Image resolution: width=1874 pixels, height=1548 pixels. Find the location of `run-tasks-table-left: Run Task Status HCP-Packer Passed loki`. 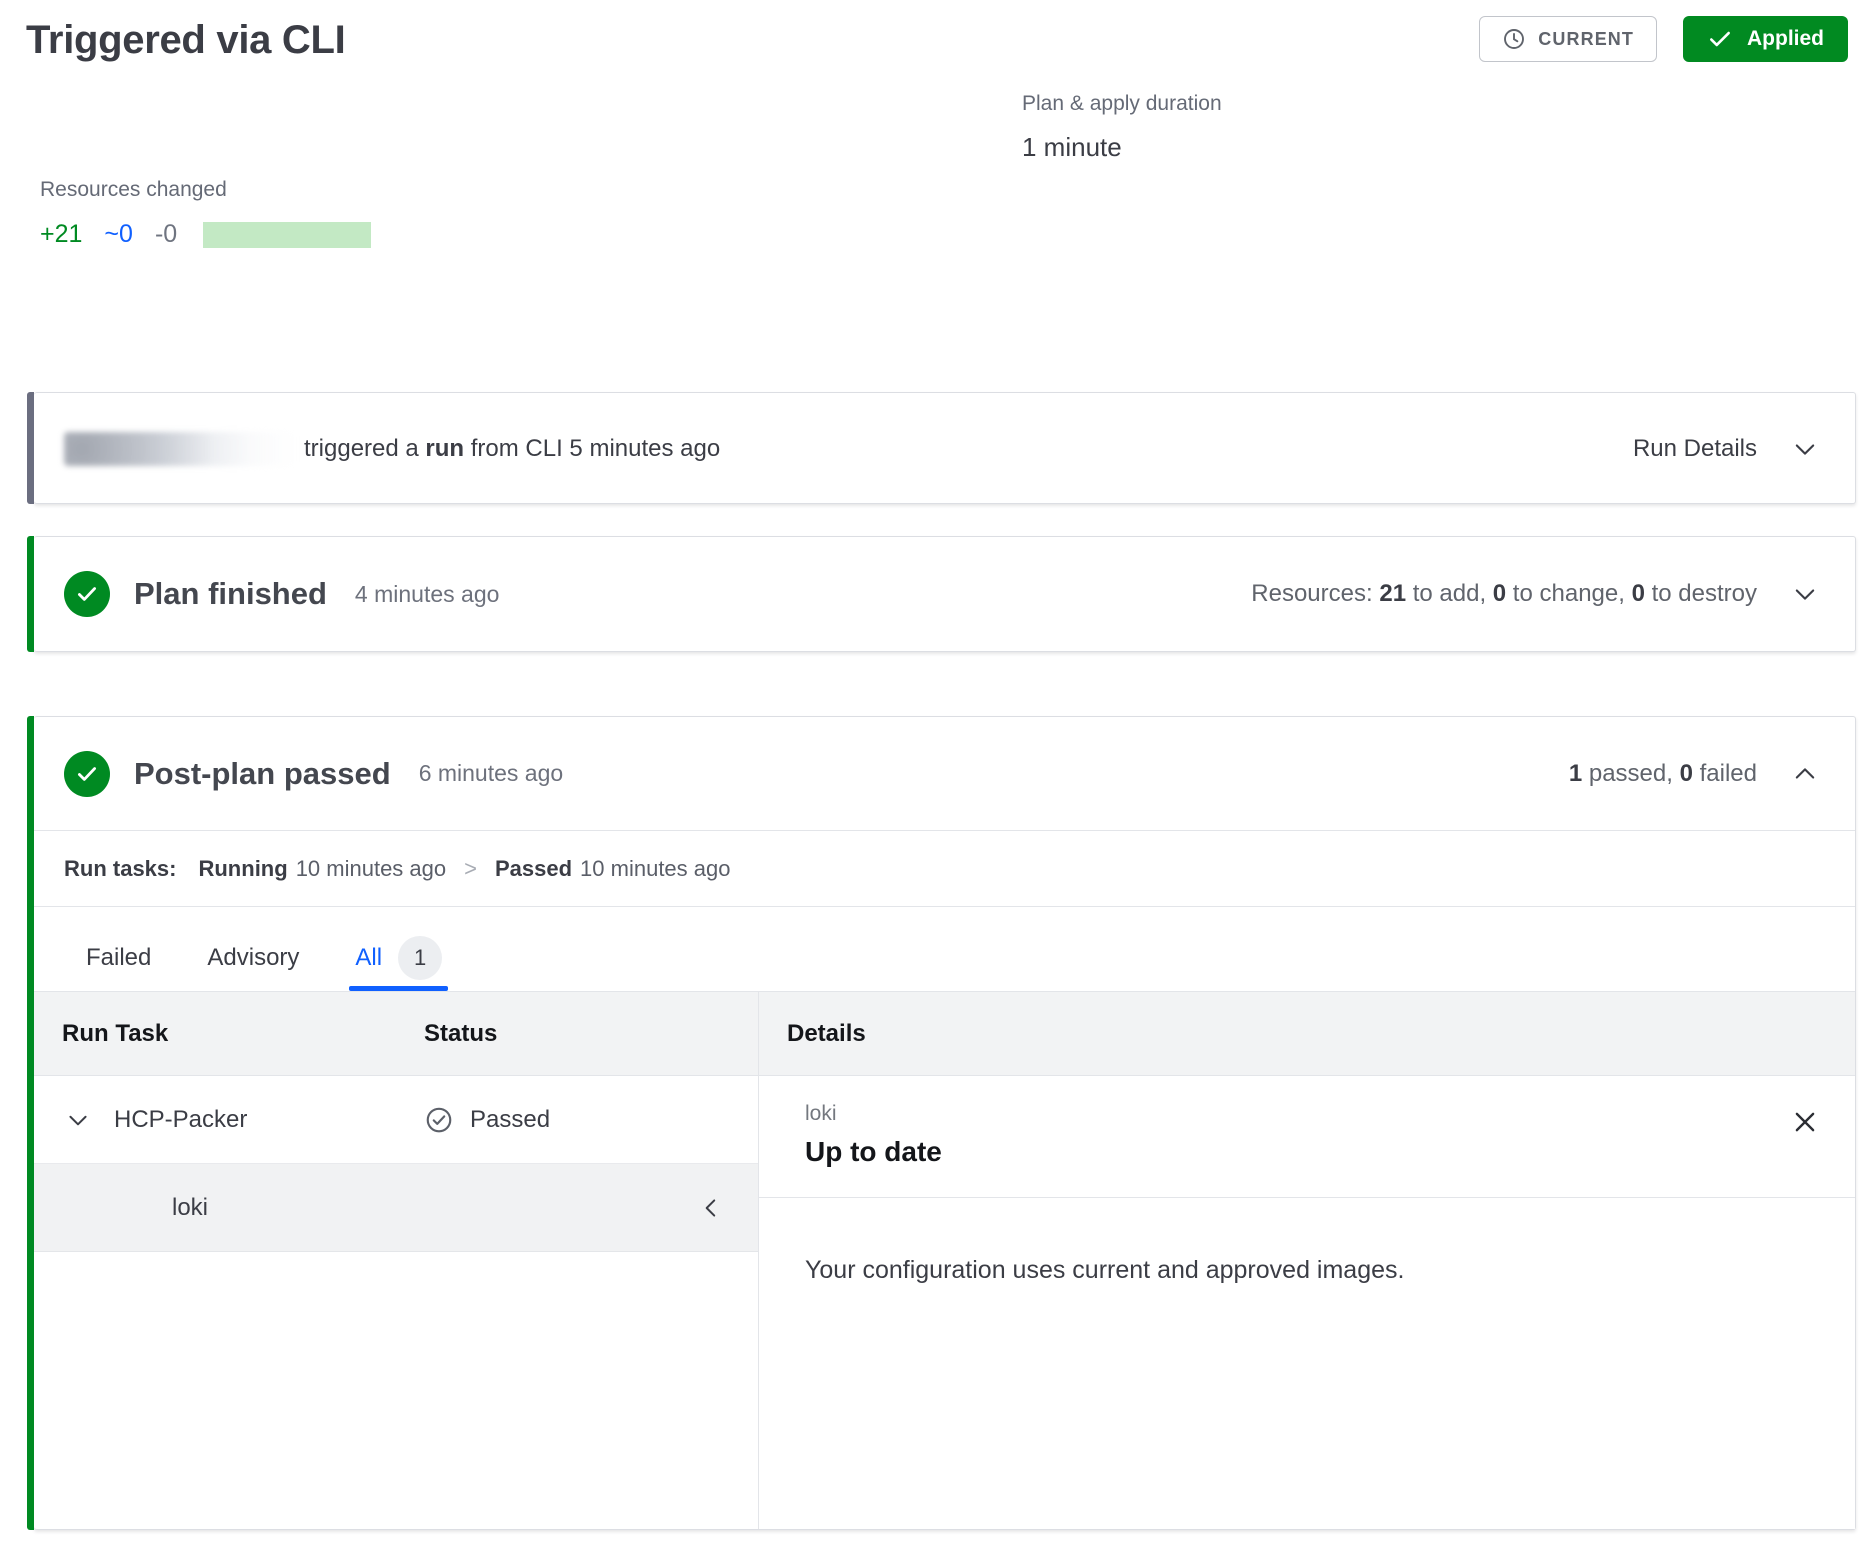

run-tasks-table-left: Run Task Status HCP-Packer Passed loki is located at coordinates (396, 1260).